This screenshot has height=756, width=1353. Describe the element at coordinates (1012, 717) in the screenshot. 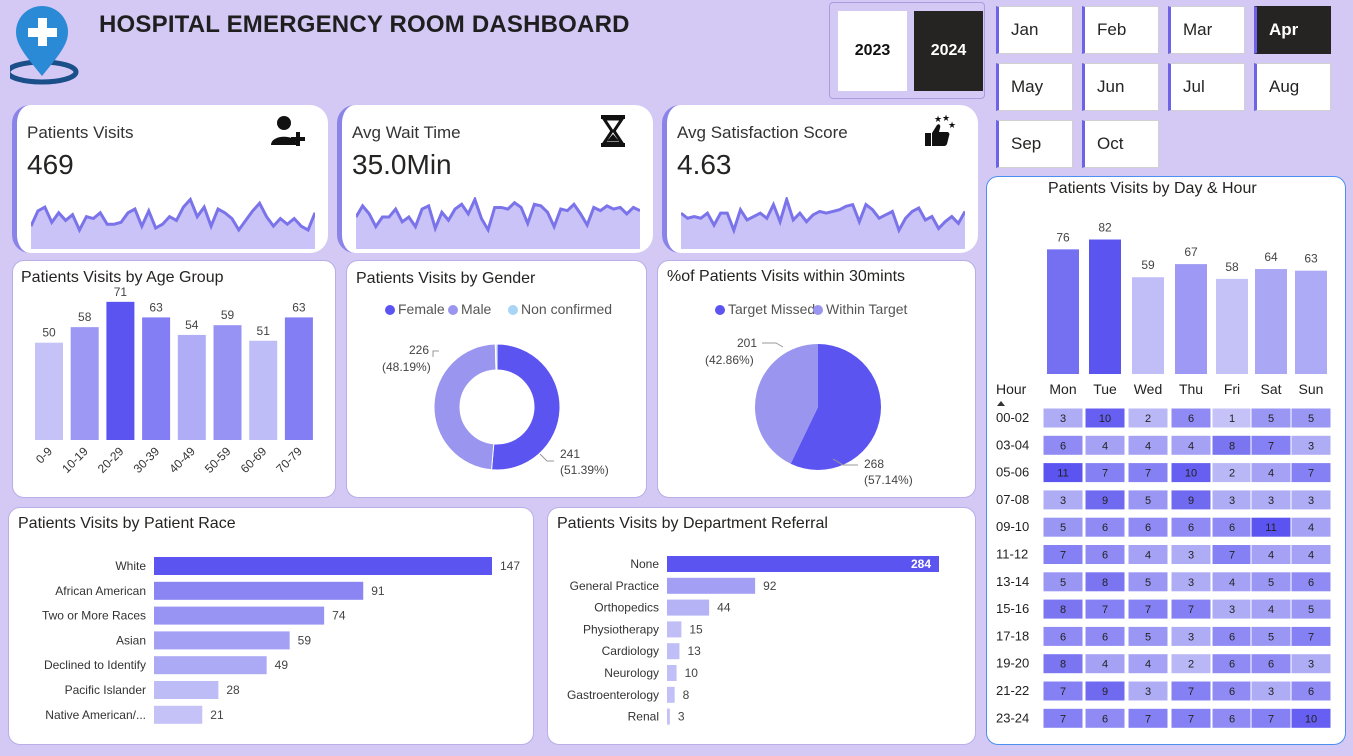

I see `hour-row-label: 23-24` at that location.